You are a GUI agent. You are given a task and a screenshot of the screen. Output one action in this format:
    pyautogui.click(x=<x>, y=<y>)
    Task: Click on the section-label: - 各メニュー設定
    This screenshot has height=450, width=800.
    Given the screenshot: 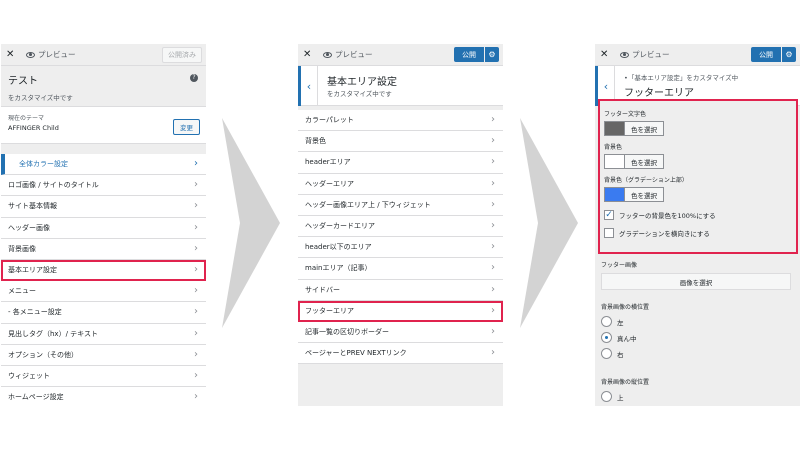 What is the action you would take?
    pyautogui.click(x=35, y=312)
    